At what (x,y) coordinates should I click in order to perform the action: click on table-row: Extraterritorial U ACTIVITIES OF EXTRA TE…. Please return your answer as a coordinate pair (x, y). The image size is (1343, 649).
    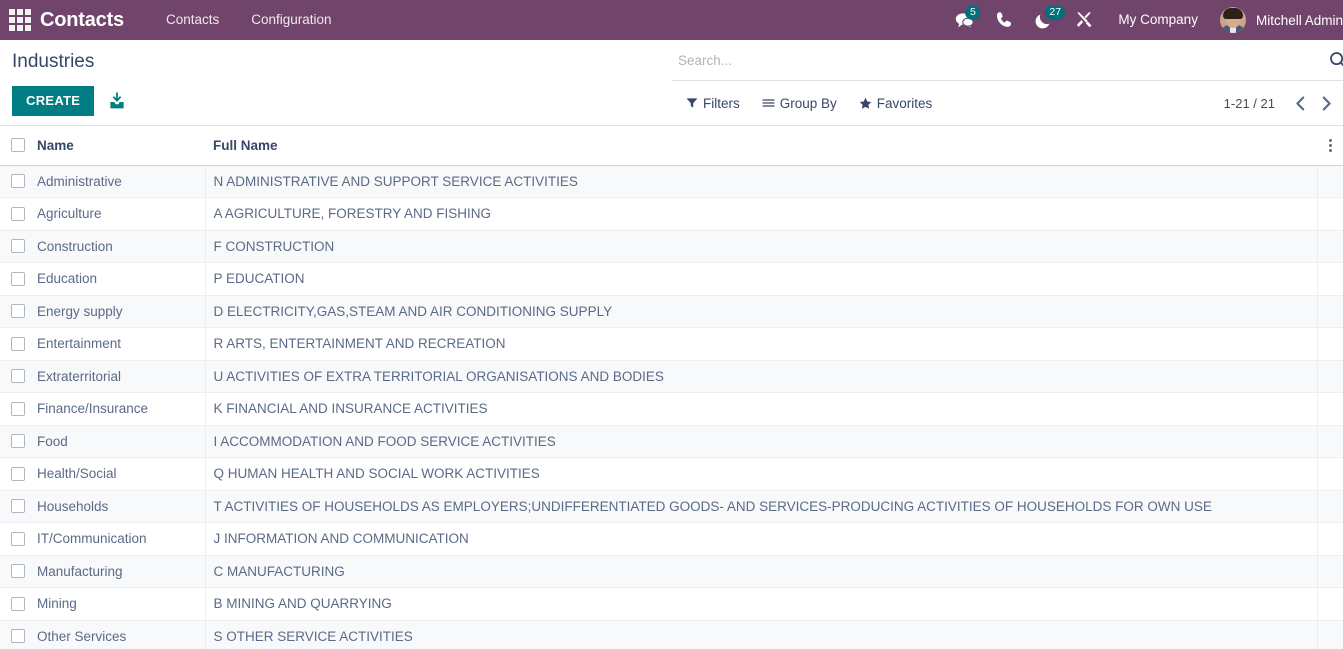
    Looking at the image, I should click on (671, 376).